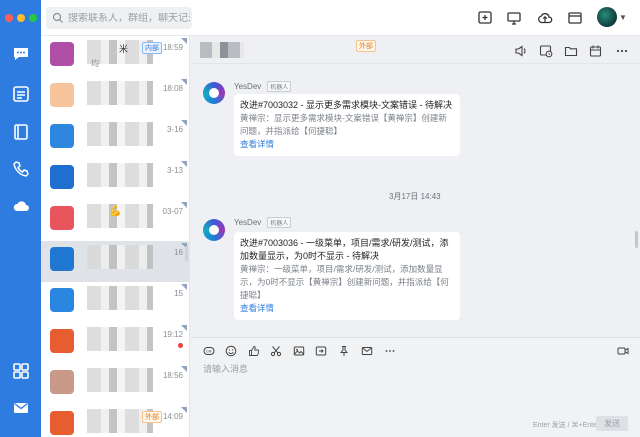 This screenshot has height=437, width=640. Describe the element at coordinates (636, 239) in the screenshot. I see `message-scrollbar` at that location.